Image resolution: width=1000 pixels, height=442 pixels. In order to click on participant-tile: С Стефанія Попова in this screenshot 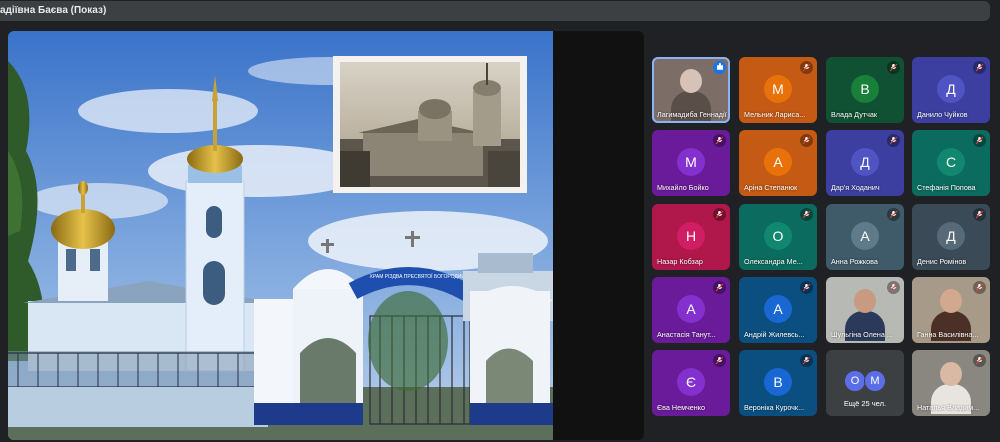, I will do `click(951, 163)`.